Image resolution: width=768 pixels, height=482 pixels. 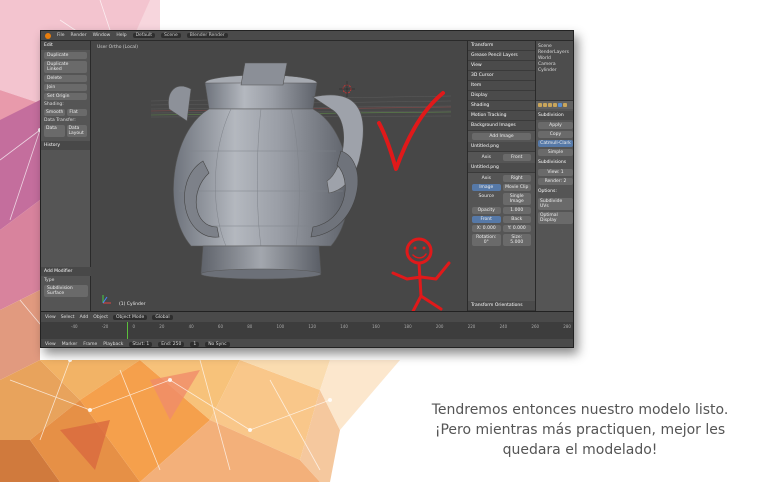 What do you see at coordinates (555, 172) in the screenshot?
I see `view-levels-field: View: 1` at bounding box center [555, 172].